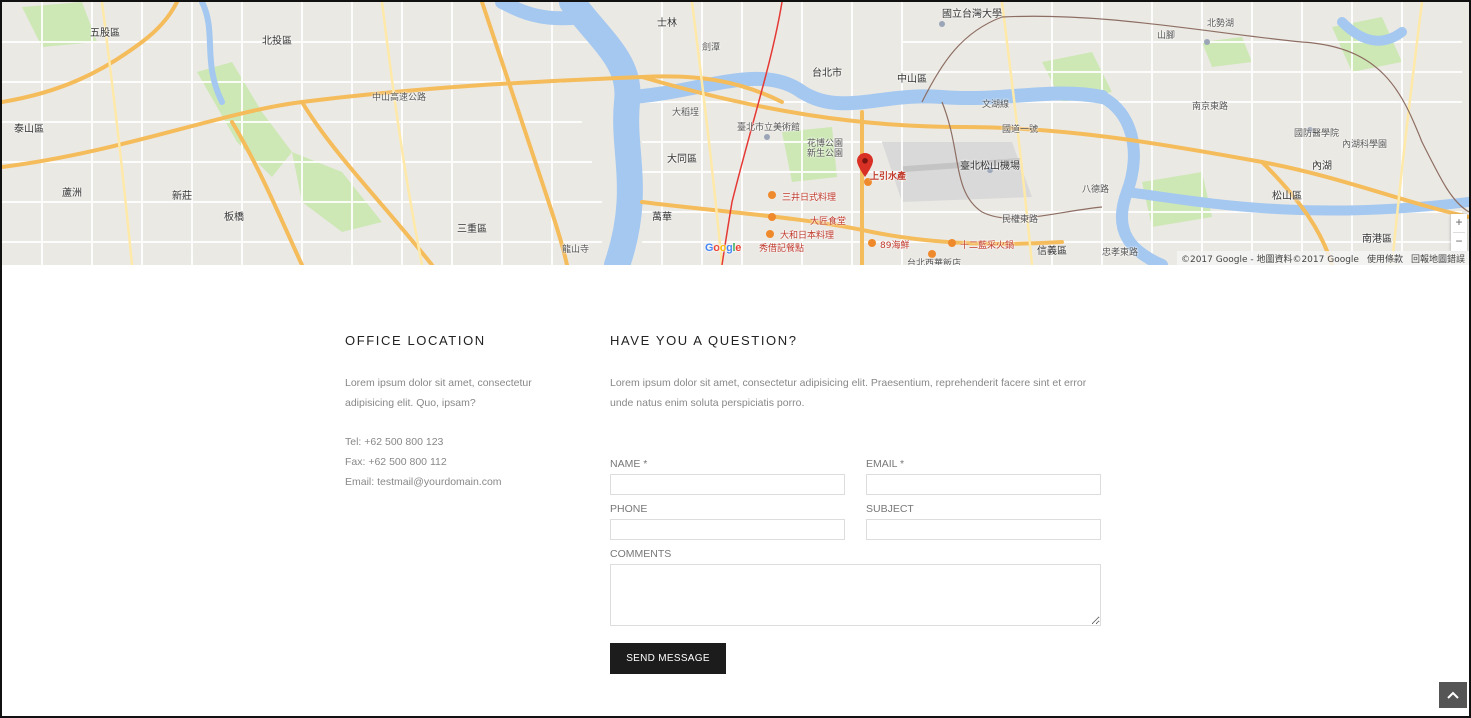 Image resolution: width=1471 pixels, height=718 pixels. Describe the element at coordinates (782, 249) in the screenshot. I see `map-label: 秀借記餐點` at that location.